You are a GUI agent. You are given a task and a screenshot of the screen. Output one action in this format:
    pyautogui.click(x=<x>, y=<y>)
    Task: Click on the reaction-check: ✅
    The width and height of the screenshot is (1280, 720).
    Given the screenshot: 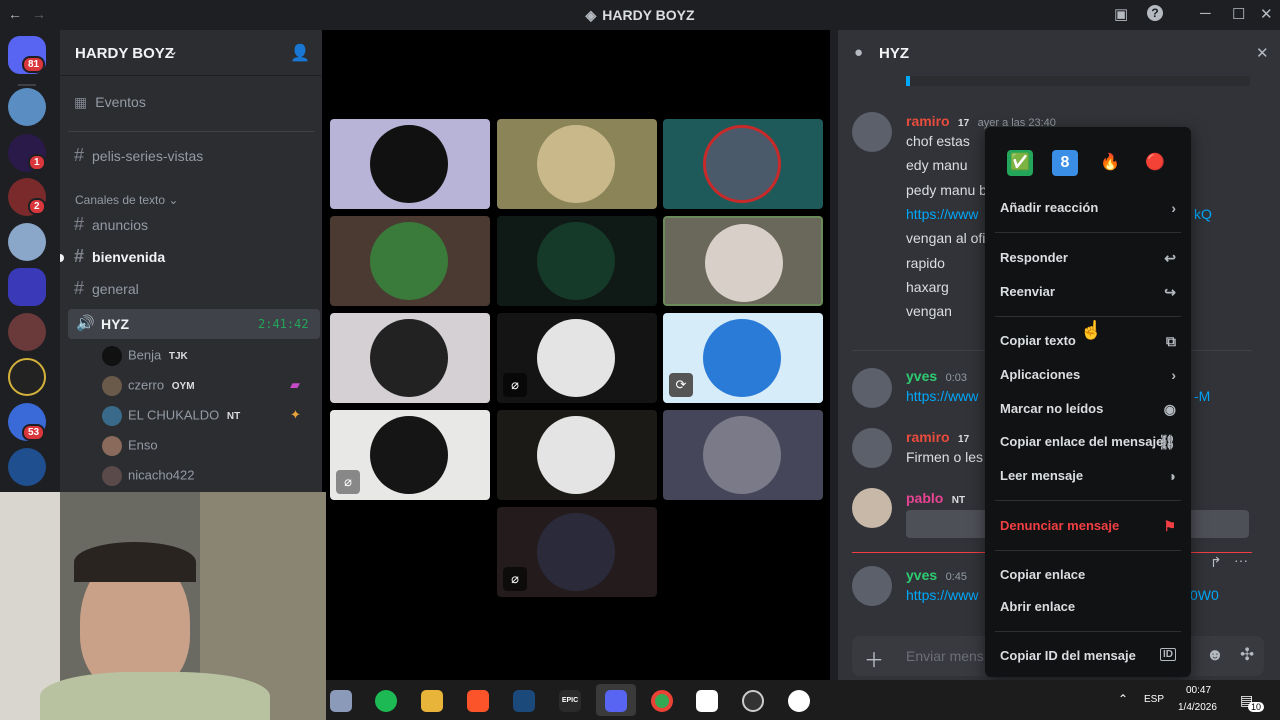 What is the action you would take?
    pyautogui.click(x=1020, y=163)
    